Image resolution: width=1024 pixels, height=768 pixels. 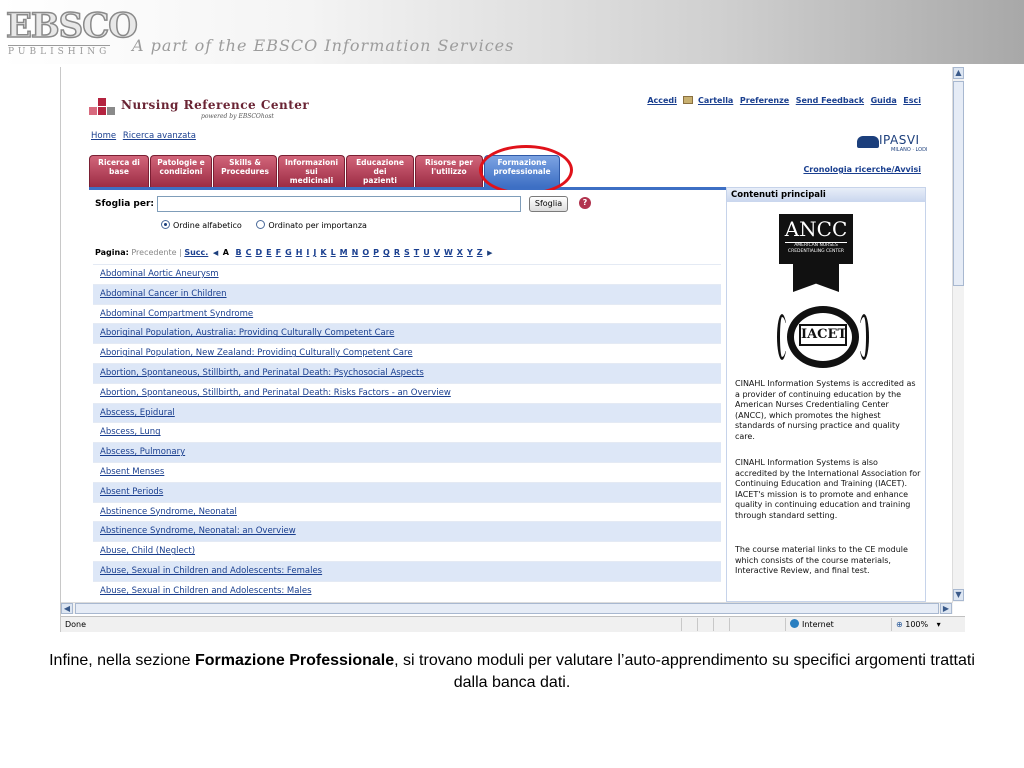 What do you see at coordinates (830, 100) in the screenshot?
I see `send-feedback-link: Send Feedback` at bounding box center [830, 100].